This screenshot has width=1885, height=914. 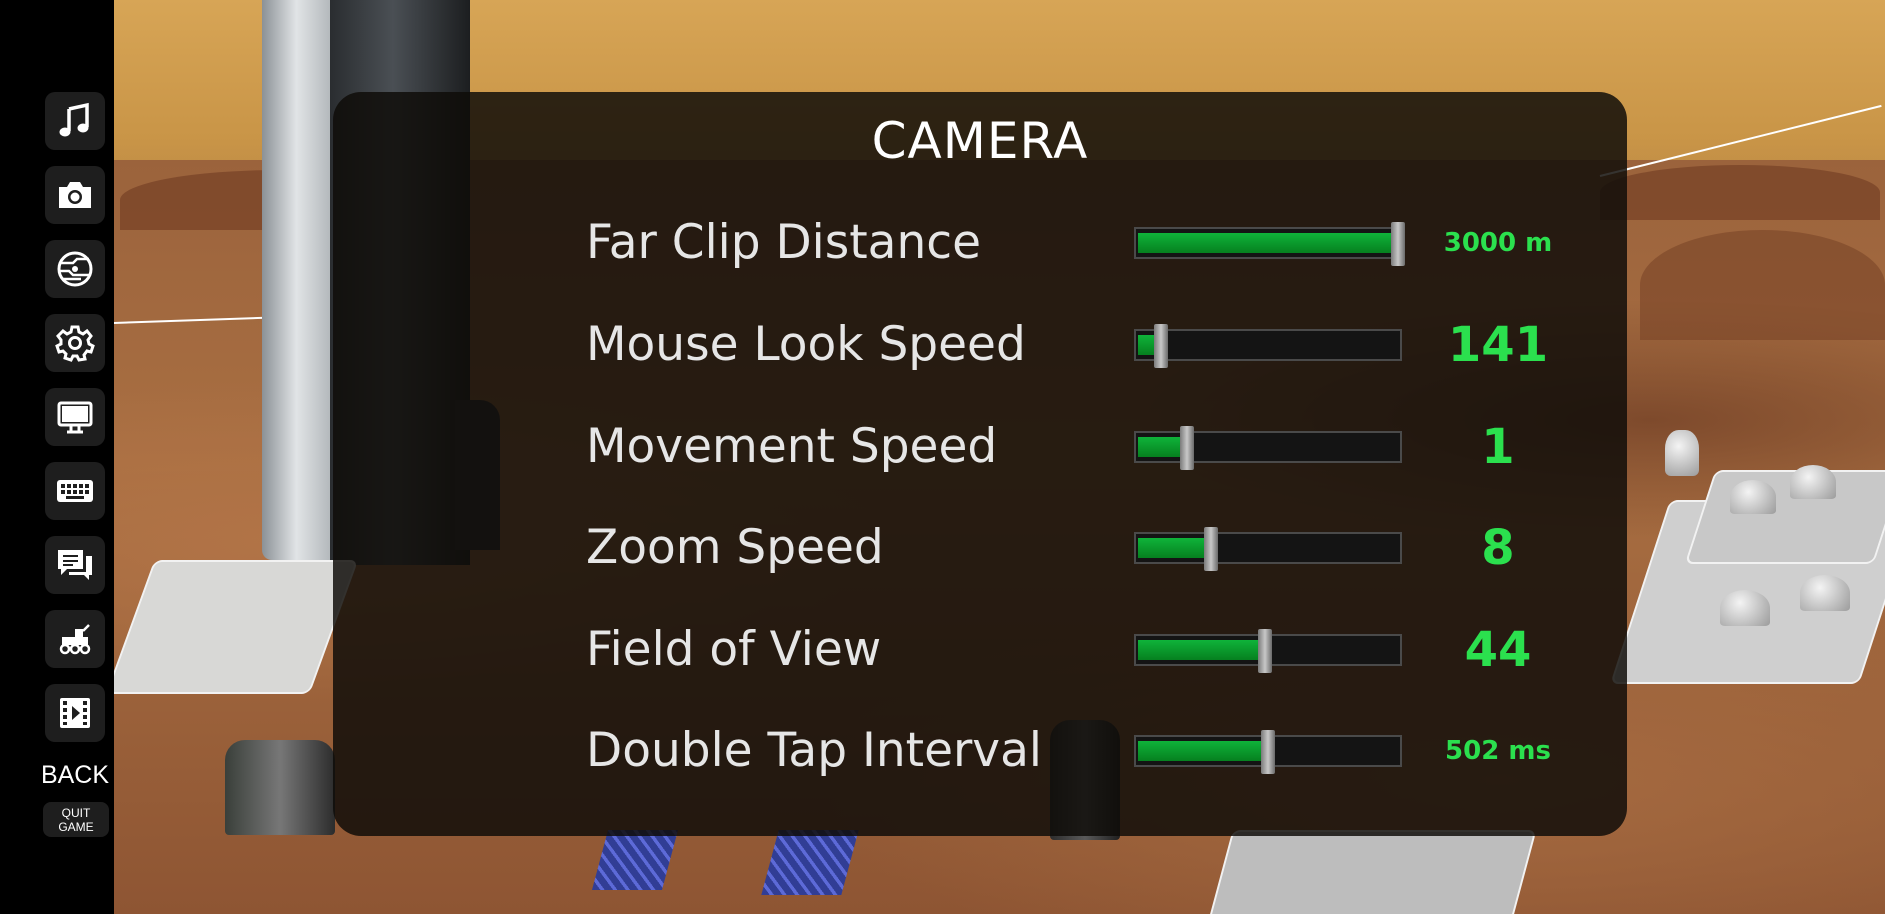 I want to click on field-of-view-slider, so click(x=1268, y=651).